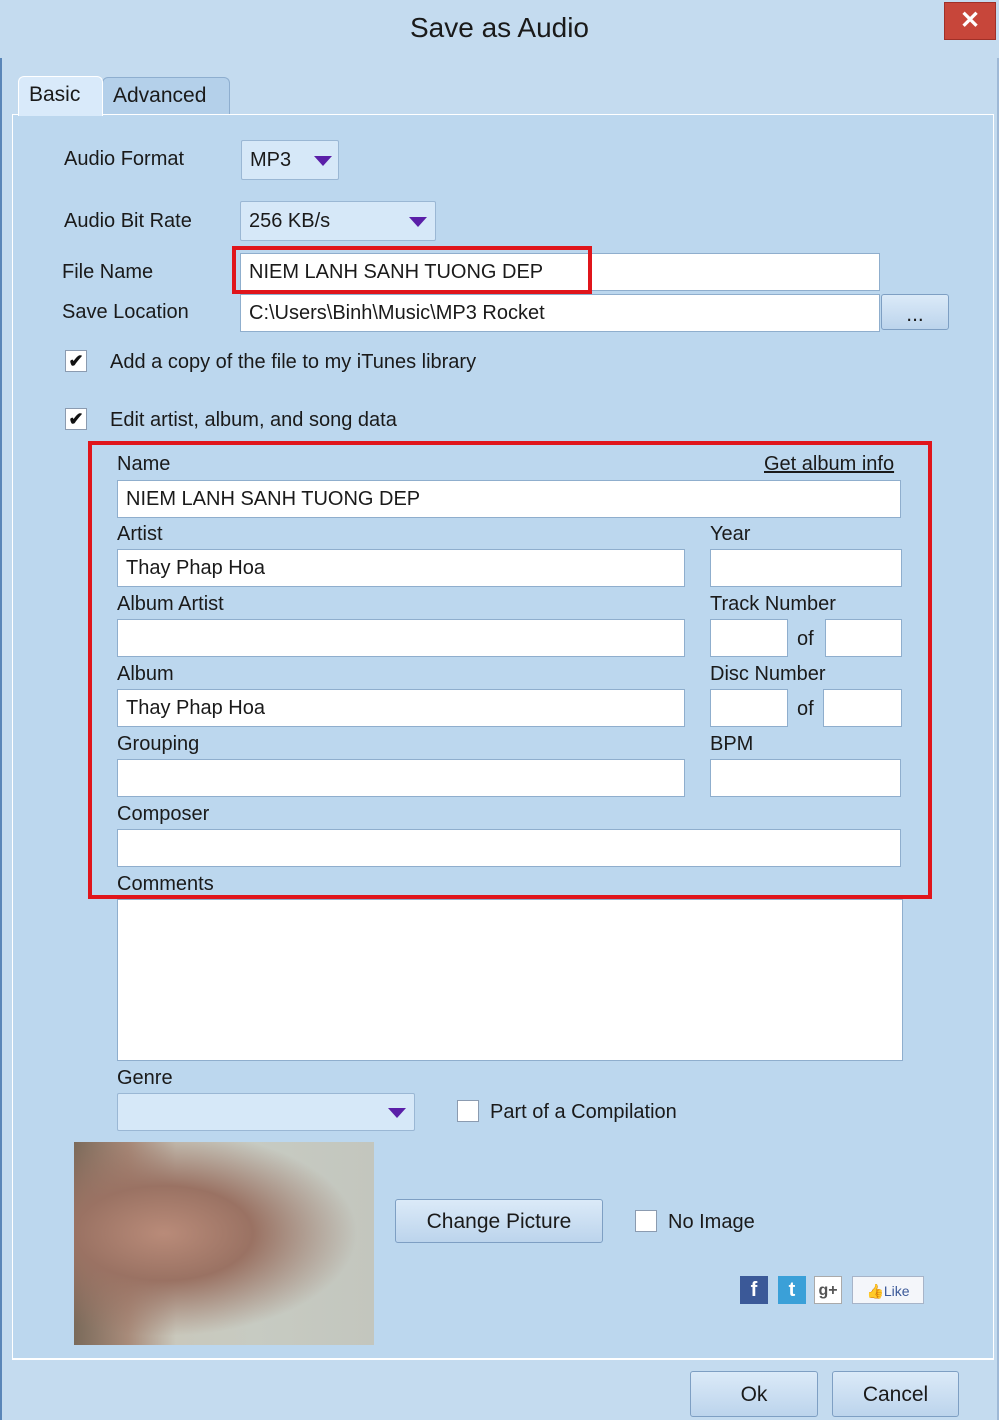 The image size is (999, 1420). What do you see at coordinates (828, 1290) in the screenshot?
I see `google-plus-icon: g+` at bounding box center [828, 1290].